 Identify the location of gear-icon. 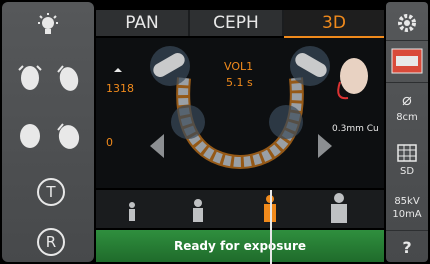
(407, 23).